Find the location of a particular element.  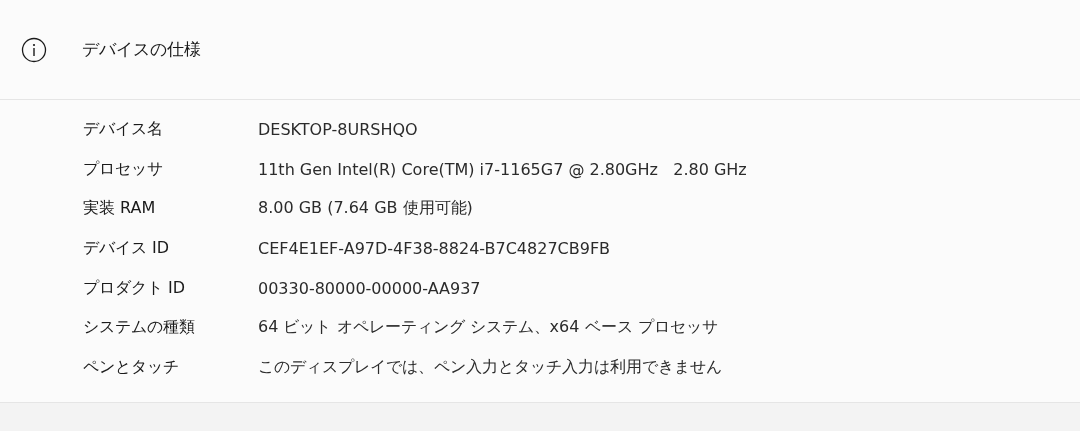

spec-value: CEF4E1EF-A97D-4F38-8824-B7C4827CB9FB is located at coordinates (434, 249).